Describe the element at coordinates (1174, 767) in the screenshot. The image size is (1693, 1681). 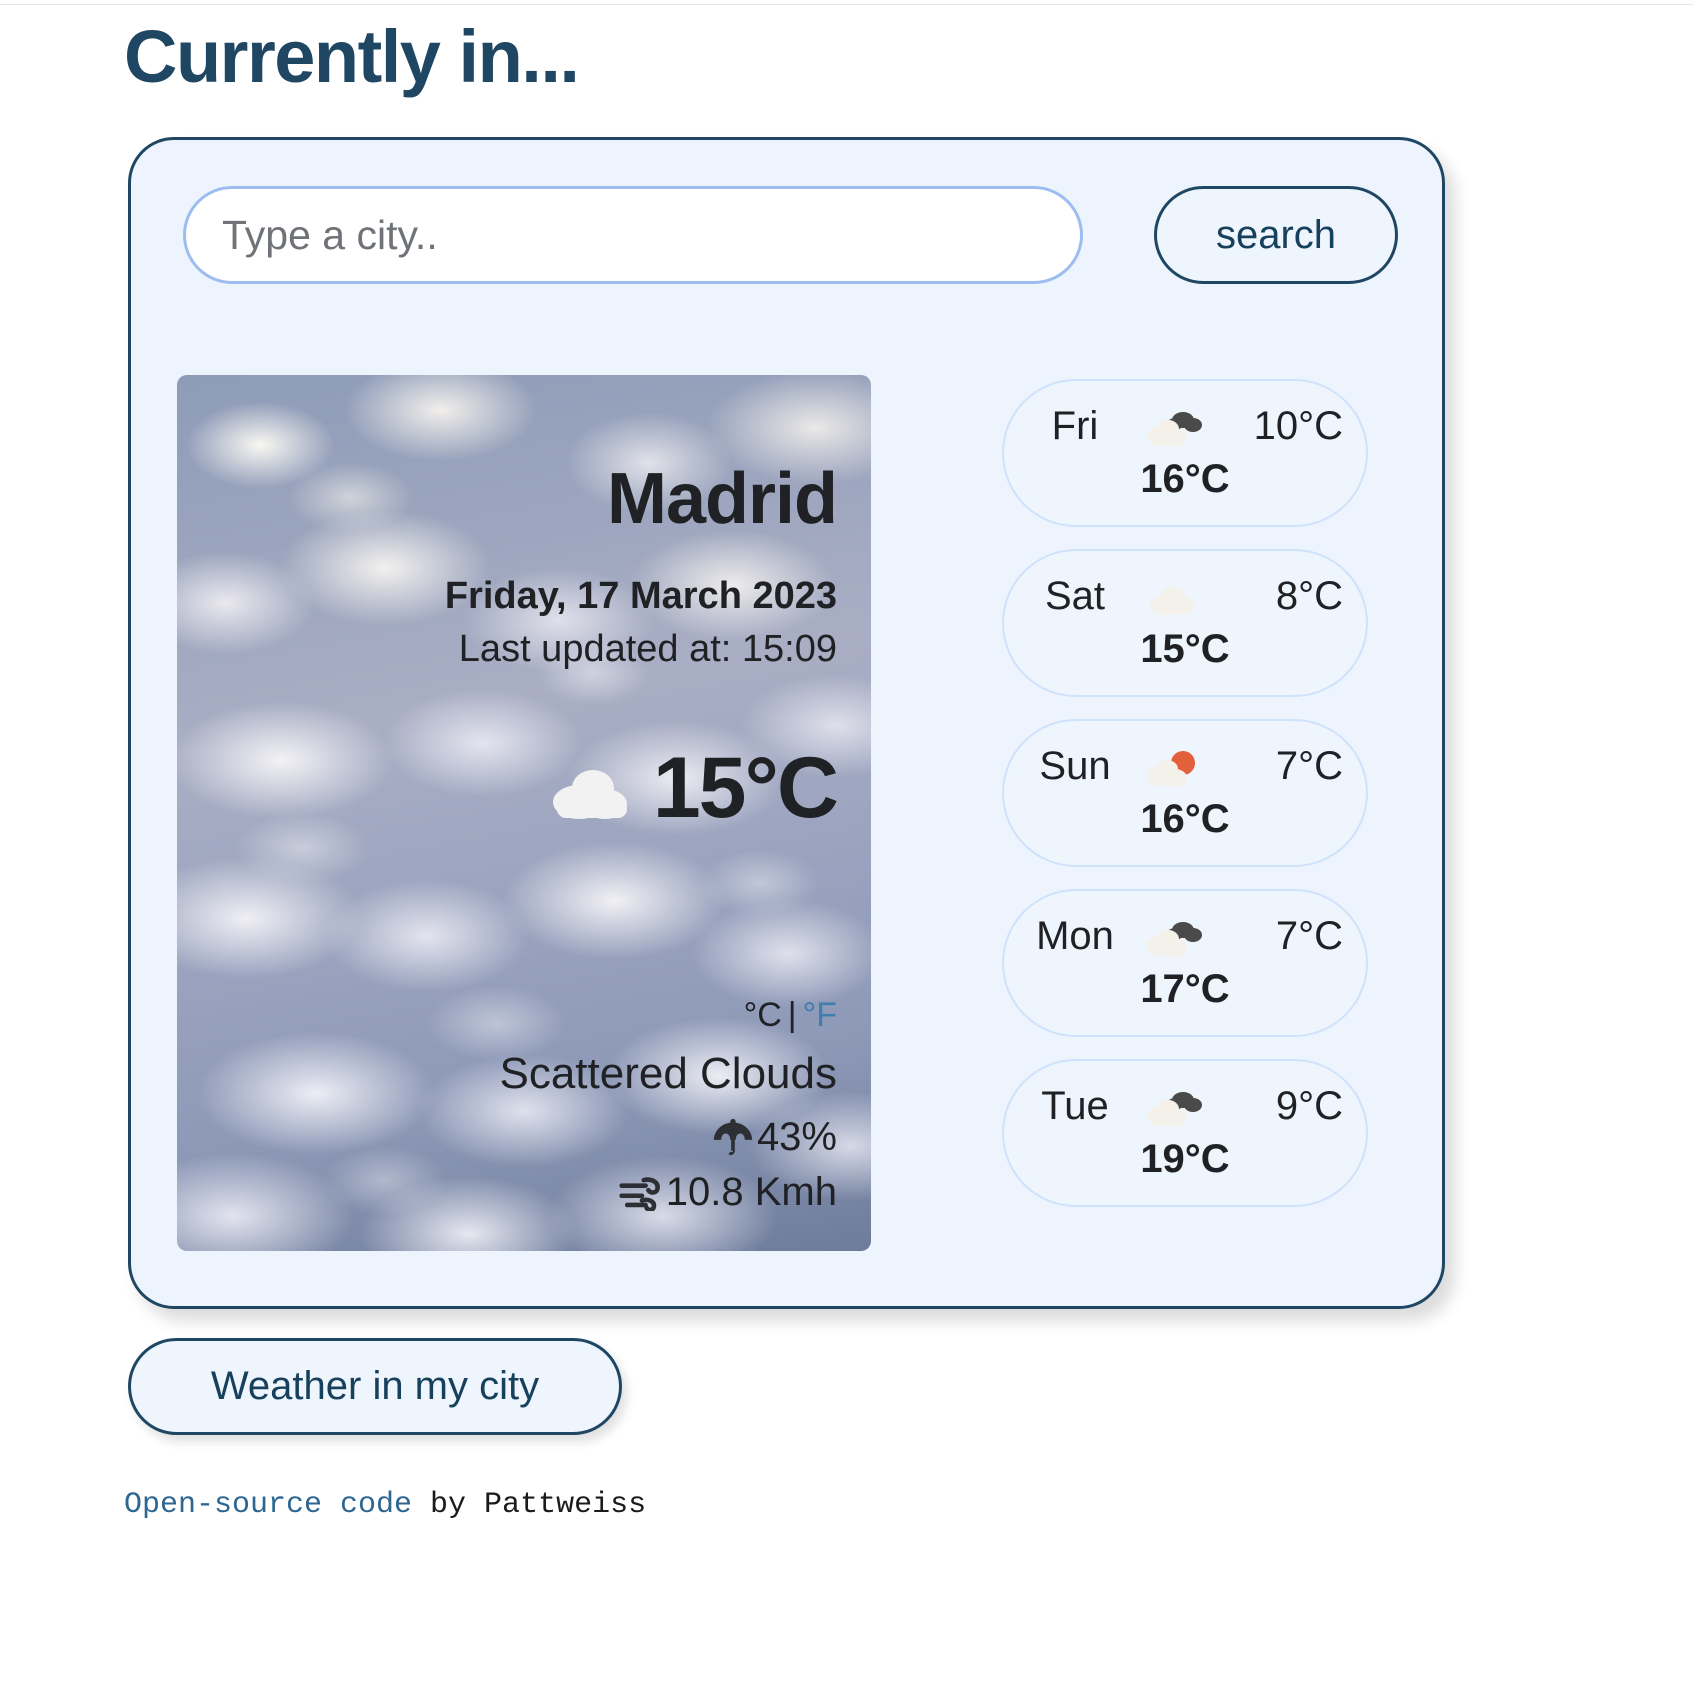
I see `sun-behind-cloud-icon` at that location.